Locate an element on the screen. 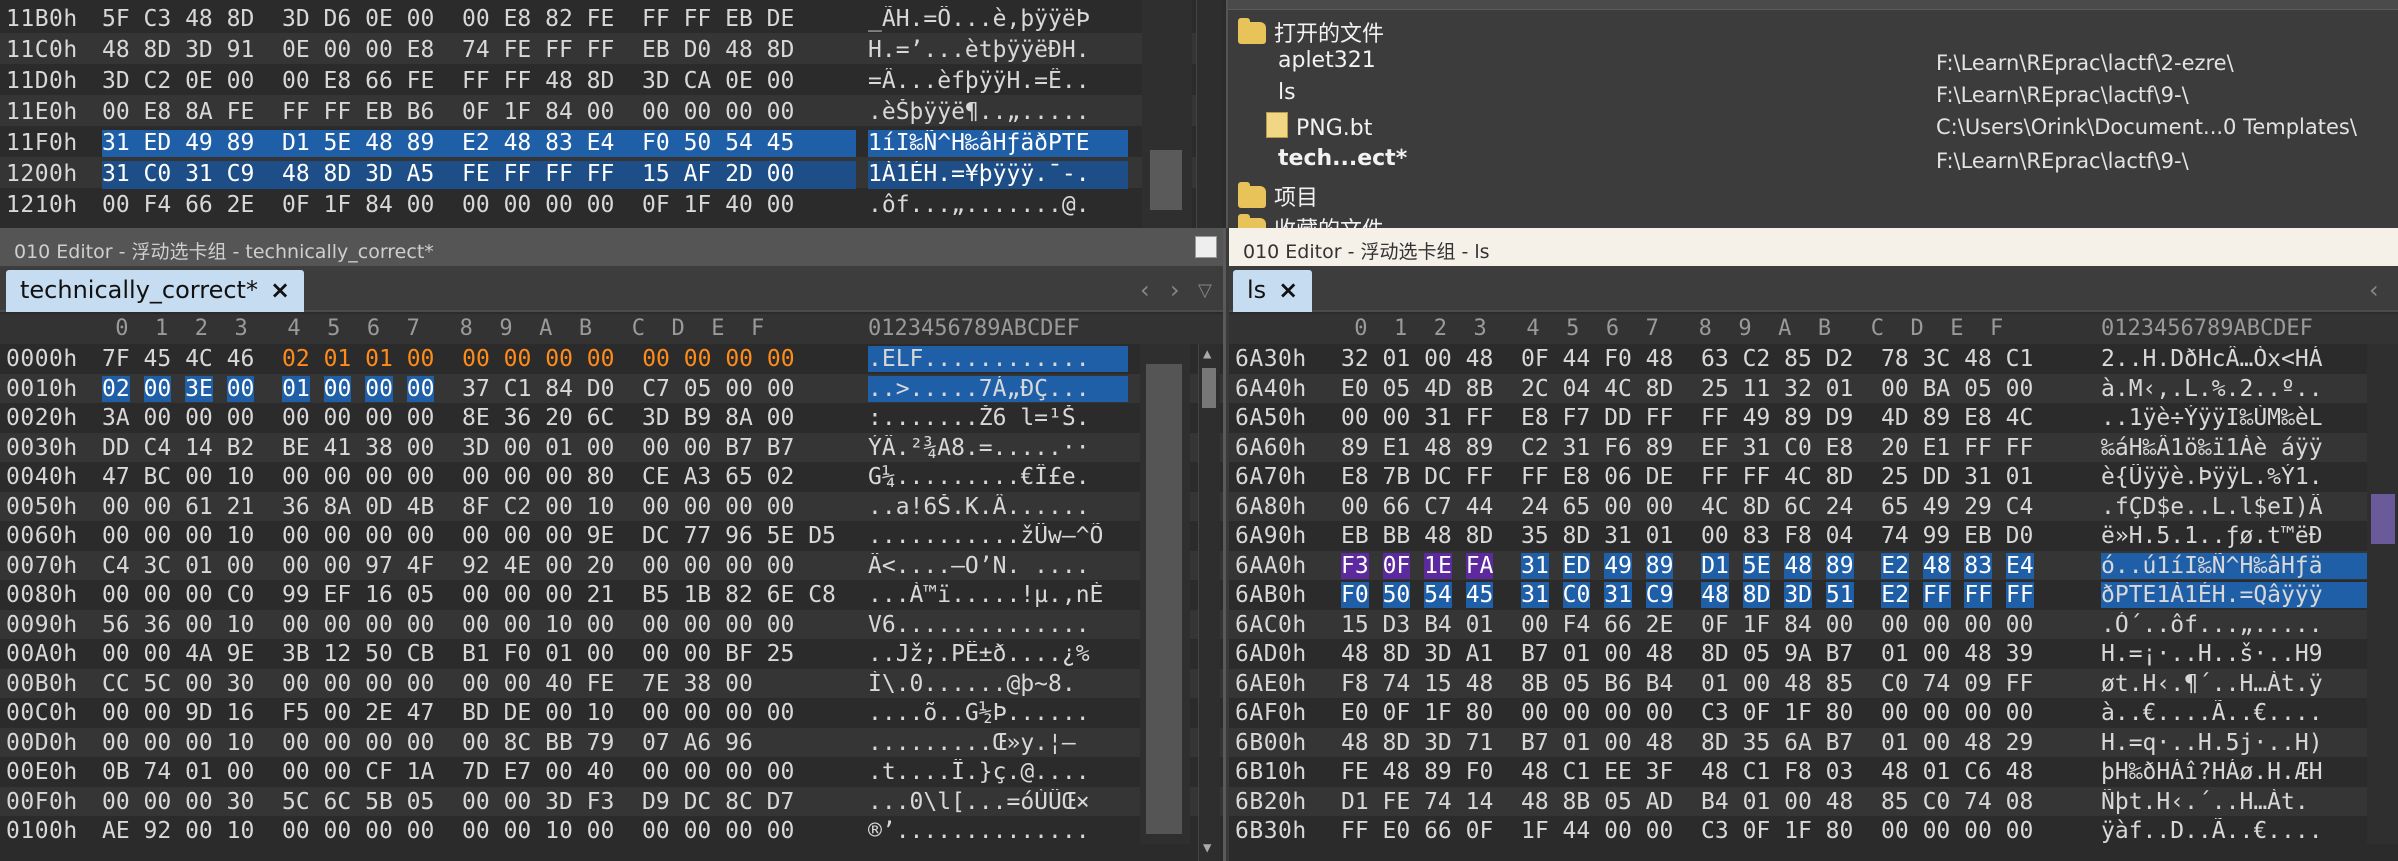  row-ascii: G¼.........€Î£e. is located at coordinates (998, 477).